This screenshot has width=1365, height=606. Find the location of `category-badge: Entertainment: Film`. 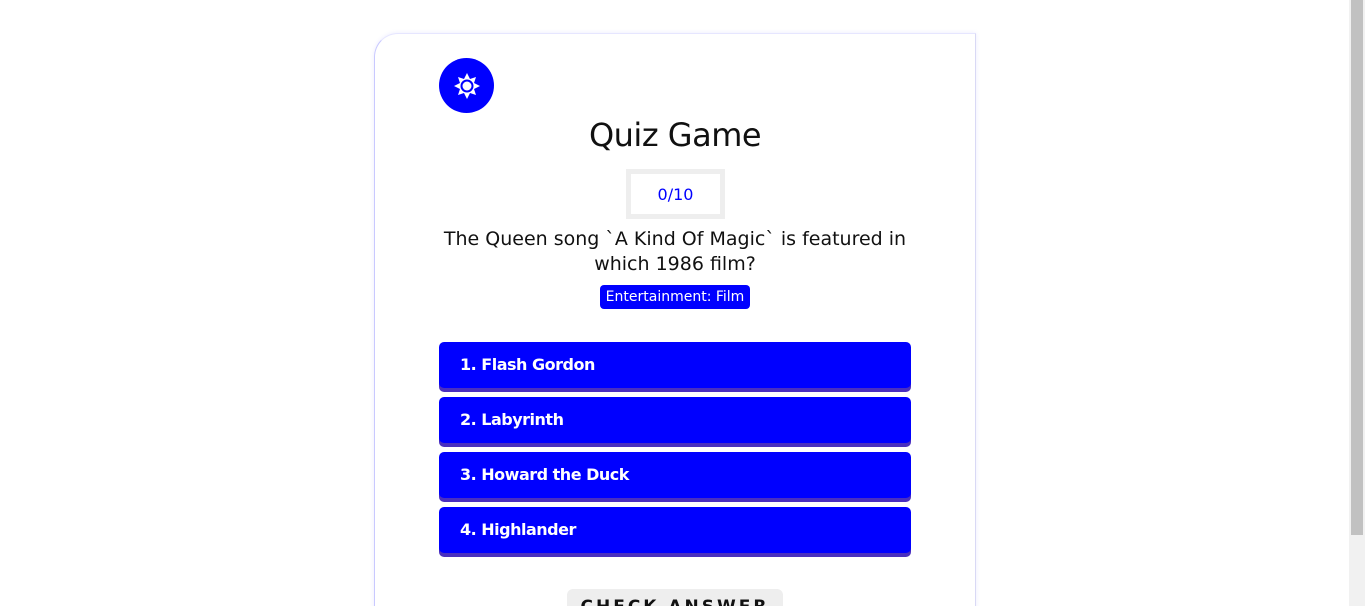

category-badge: Entertainment: Film is located at coordinates (675, 297).